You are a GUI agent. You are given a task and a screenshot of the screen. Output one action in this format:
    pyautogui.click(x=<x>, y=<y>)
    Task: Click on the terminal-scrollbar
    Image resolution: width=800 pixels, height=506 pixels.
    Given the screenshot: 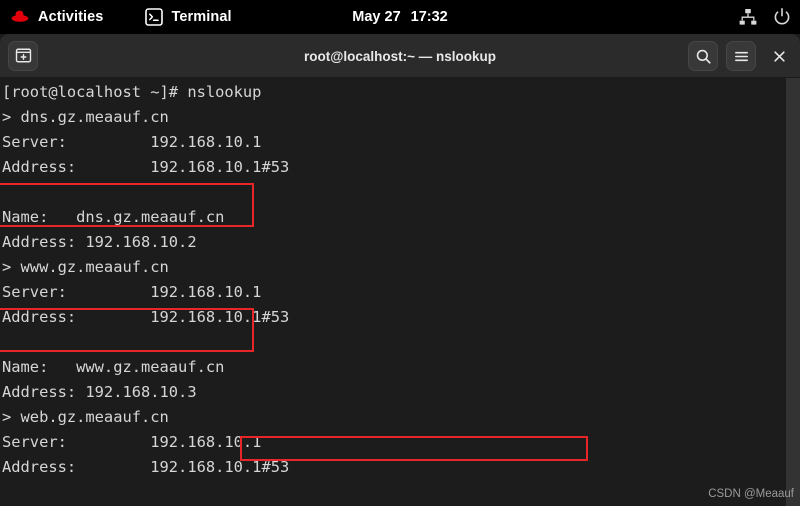 What is the action you would take?
    pyautogui.click(x=793, y=292)
    